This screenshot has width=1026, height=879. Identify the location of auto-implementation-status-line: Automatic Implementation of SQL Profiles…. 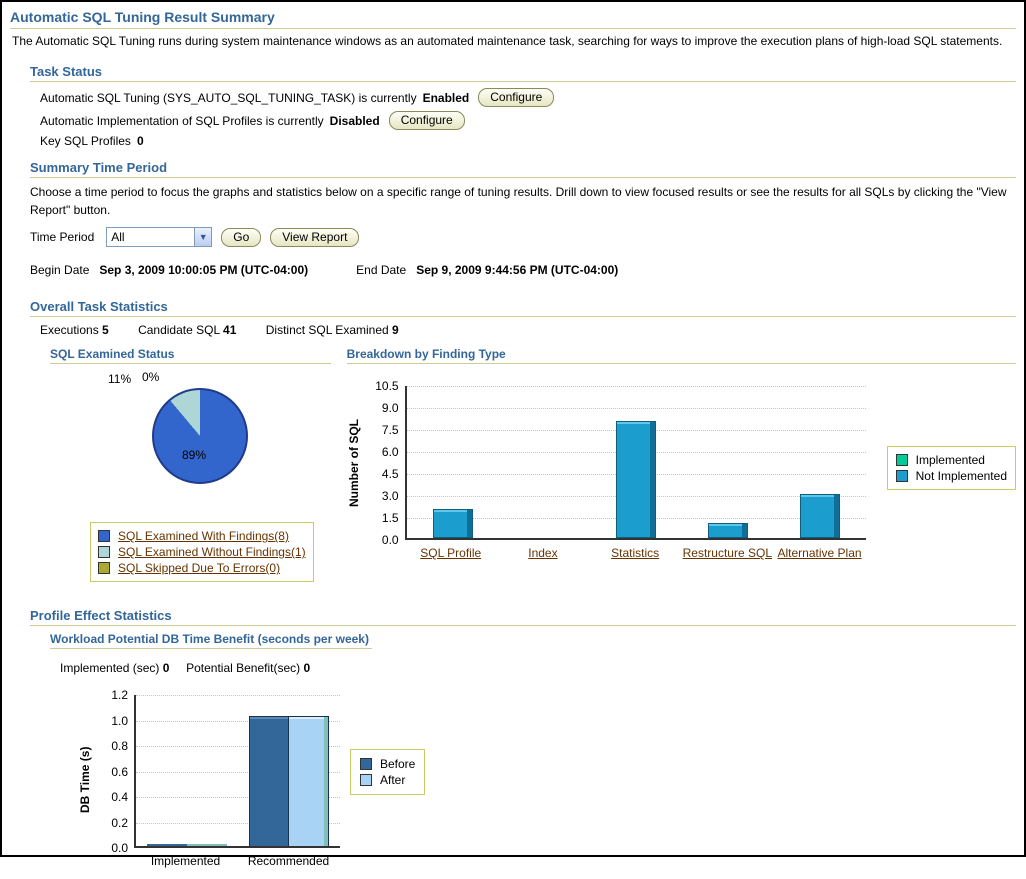
(528, 121).